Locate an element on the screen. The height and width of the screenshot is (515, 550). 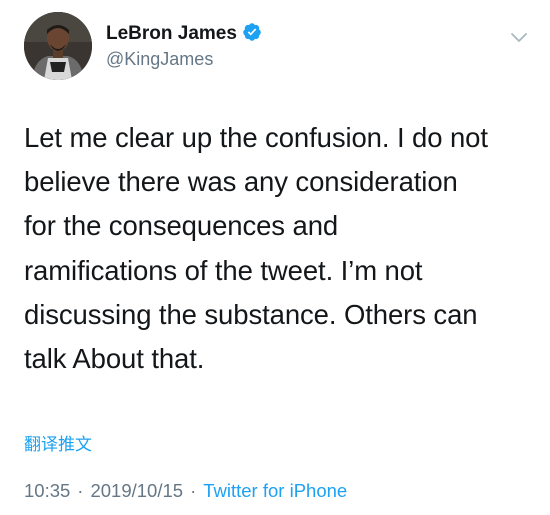
tweet-text-line: believe there was any consideration is located at coordinates (241, 182).